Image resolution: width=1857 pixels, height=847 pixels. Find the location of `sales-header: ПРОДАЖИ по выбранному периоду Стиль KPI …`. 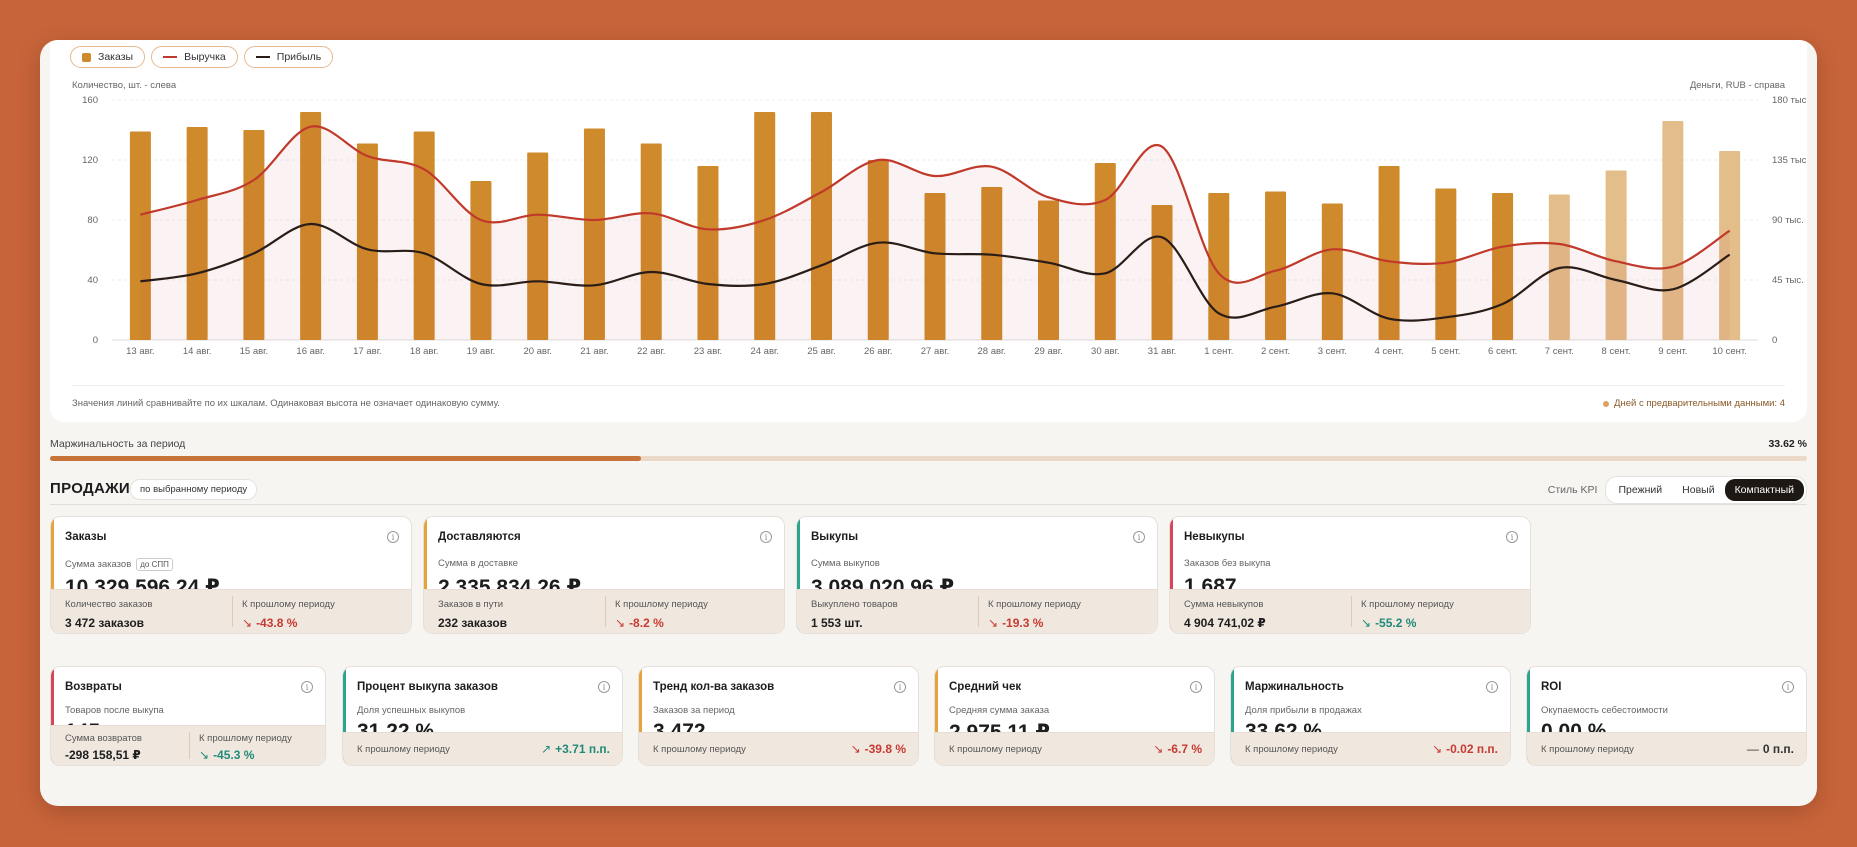

sales-header: ПРОДАЖИ по выбранному периоду Стиль KPI … is located at coordinates (928, 490).